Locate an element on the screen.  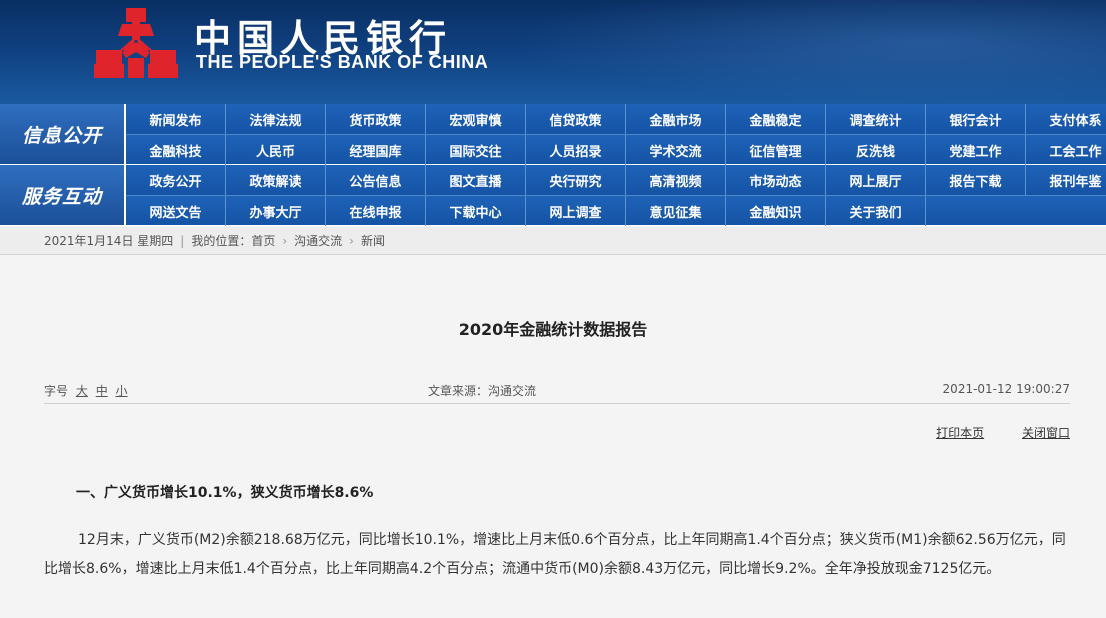
font-size-large-link: 大 is located at coordinates (82, 391).